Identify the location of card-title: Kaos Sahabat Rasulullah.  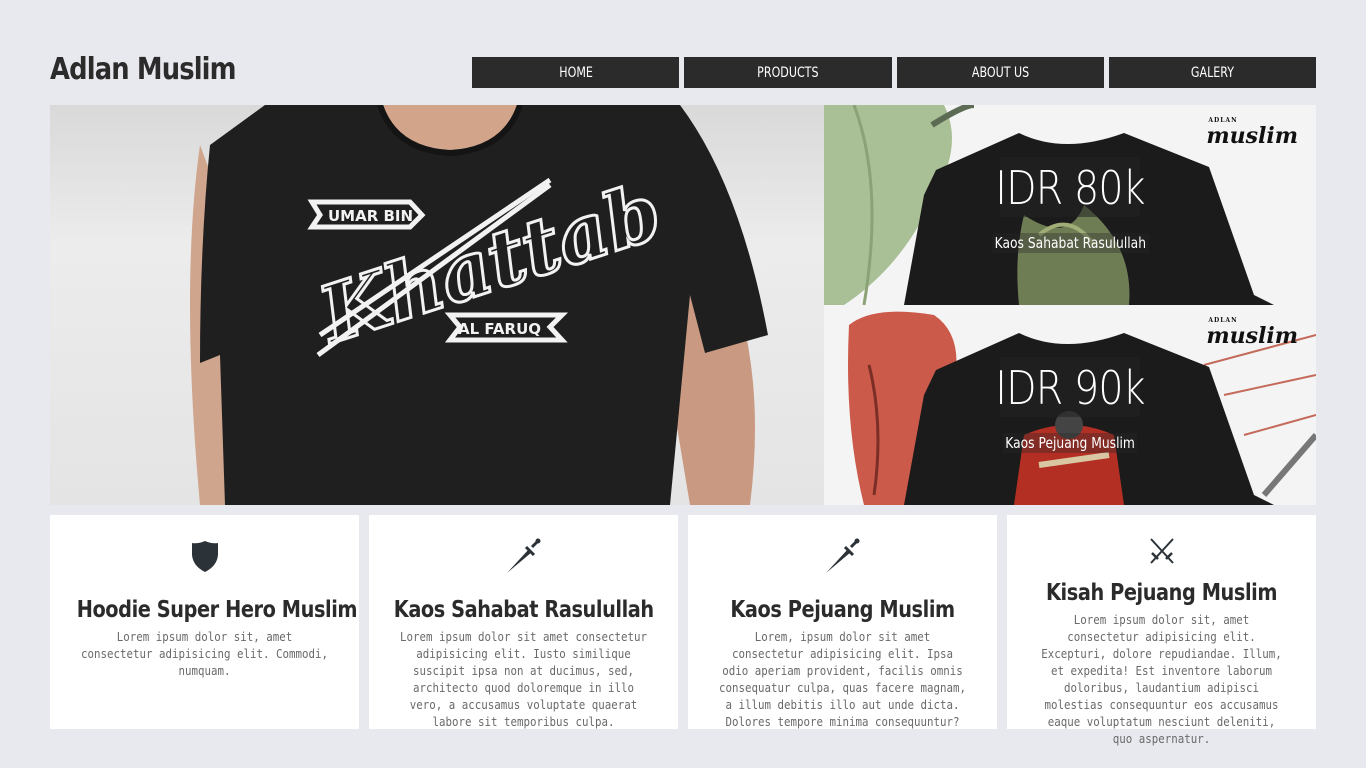
(523, 610).